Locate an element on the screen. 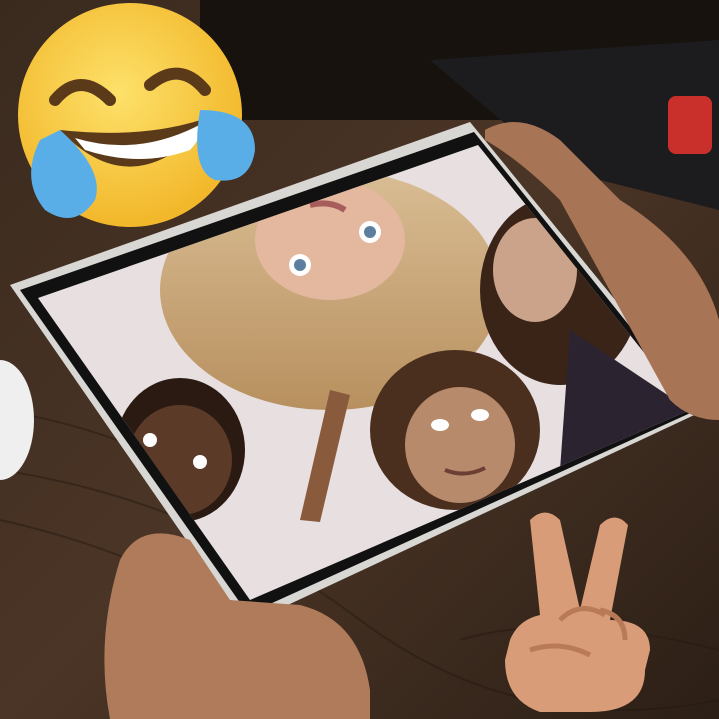 Image resolution: width=719 pixels, height=719 pixels. red-button is located at coordinates (690, 125).